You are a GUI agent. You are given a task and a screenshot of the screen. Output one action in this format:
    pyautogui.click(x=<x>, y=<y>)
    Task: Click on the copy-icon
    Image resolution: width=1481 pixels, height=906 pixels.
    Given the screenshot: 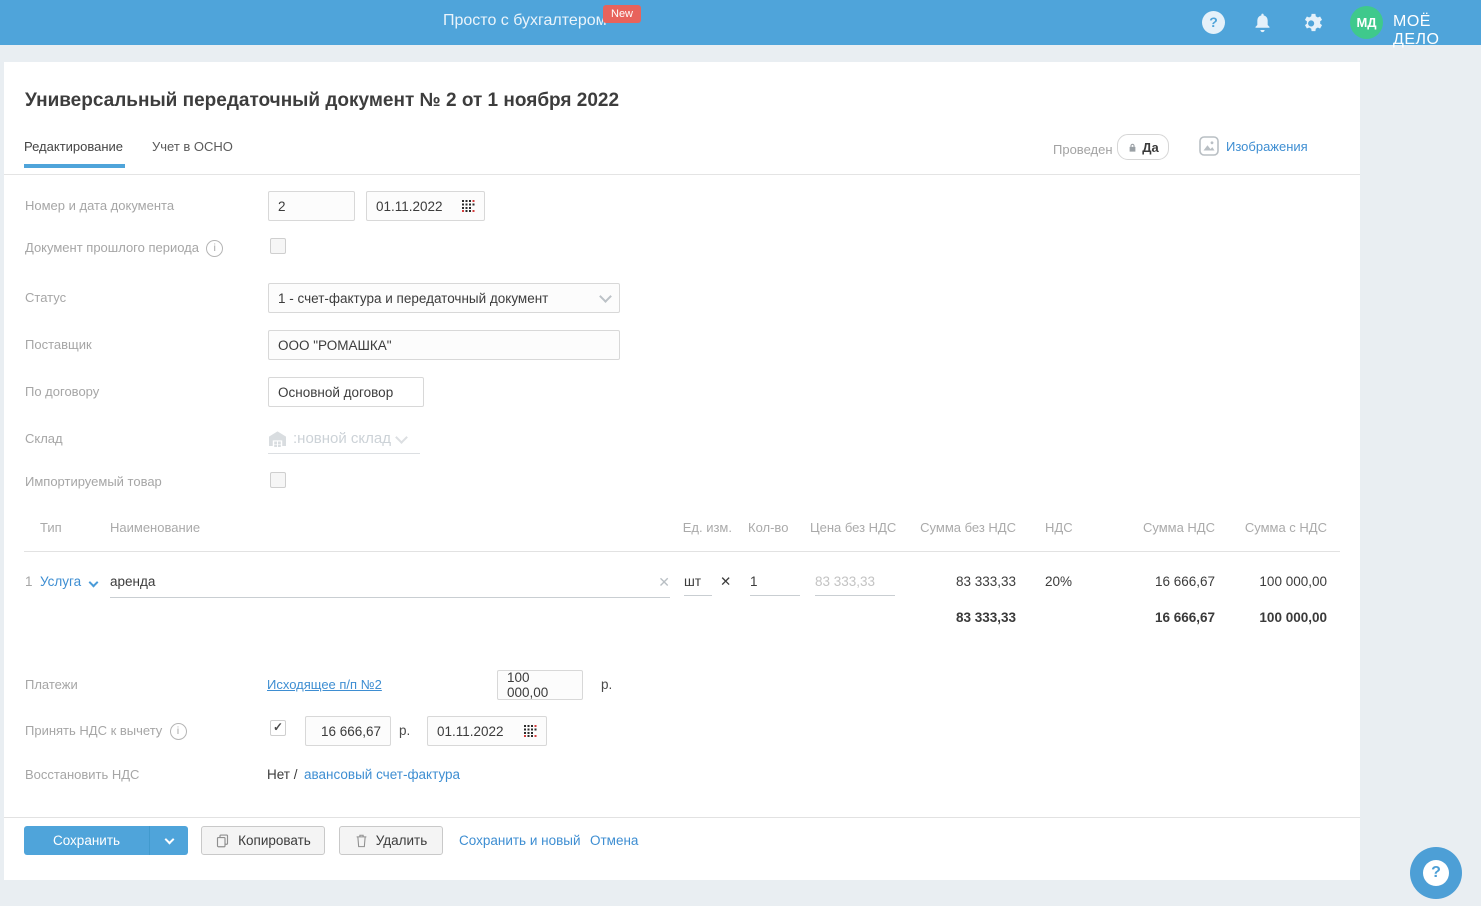 What is the action you would take?
    pyautogui.click(x=222, y=840)
    